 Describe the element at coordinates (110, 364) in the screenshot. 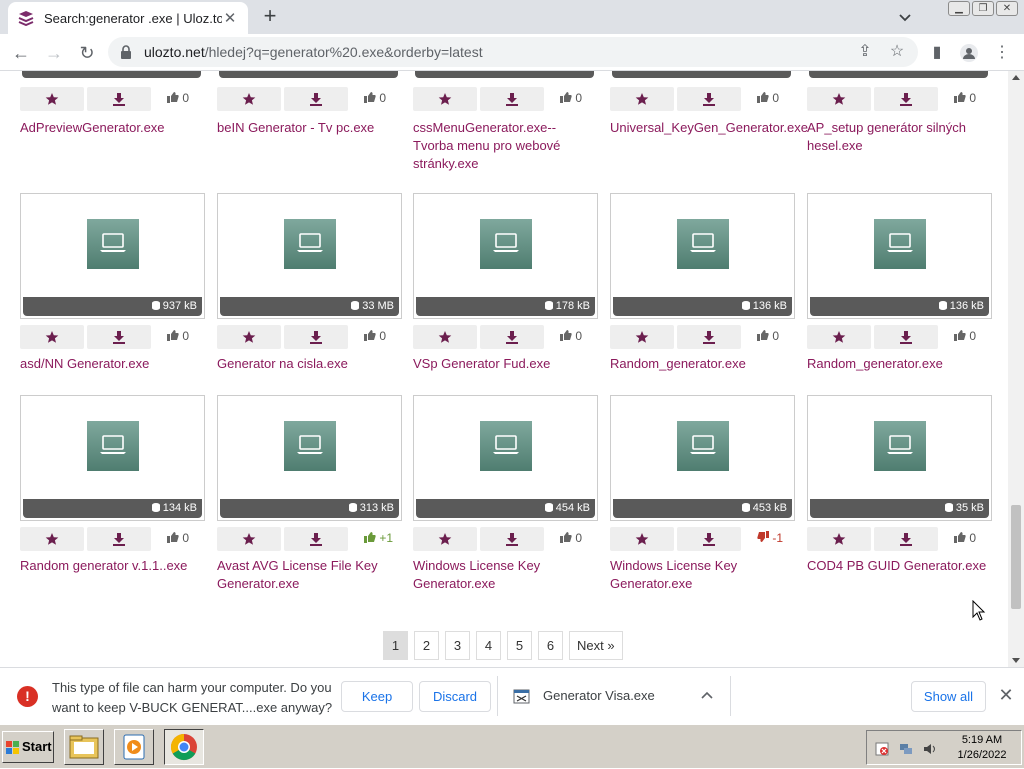

I see `file-name-link: asd/NN Generator.exe` at that location.